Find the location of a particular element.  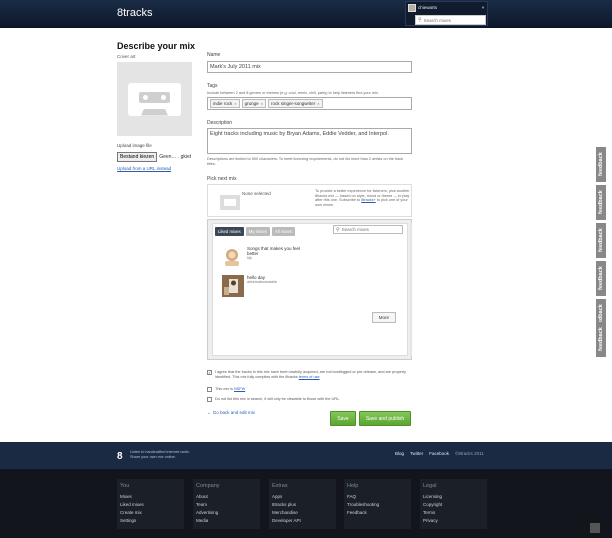

save-button: Save is located at coordinates (343, 418).